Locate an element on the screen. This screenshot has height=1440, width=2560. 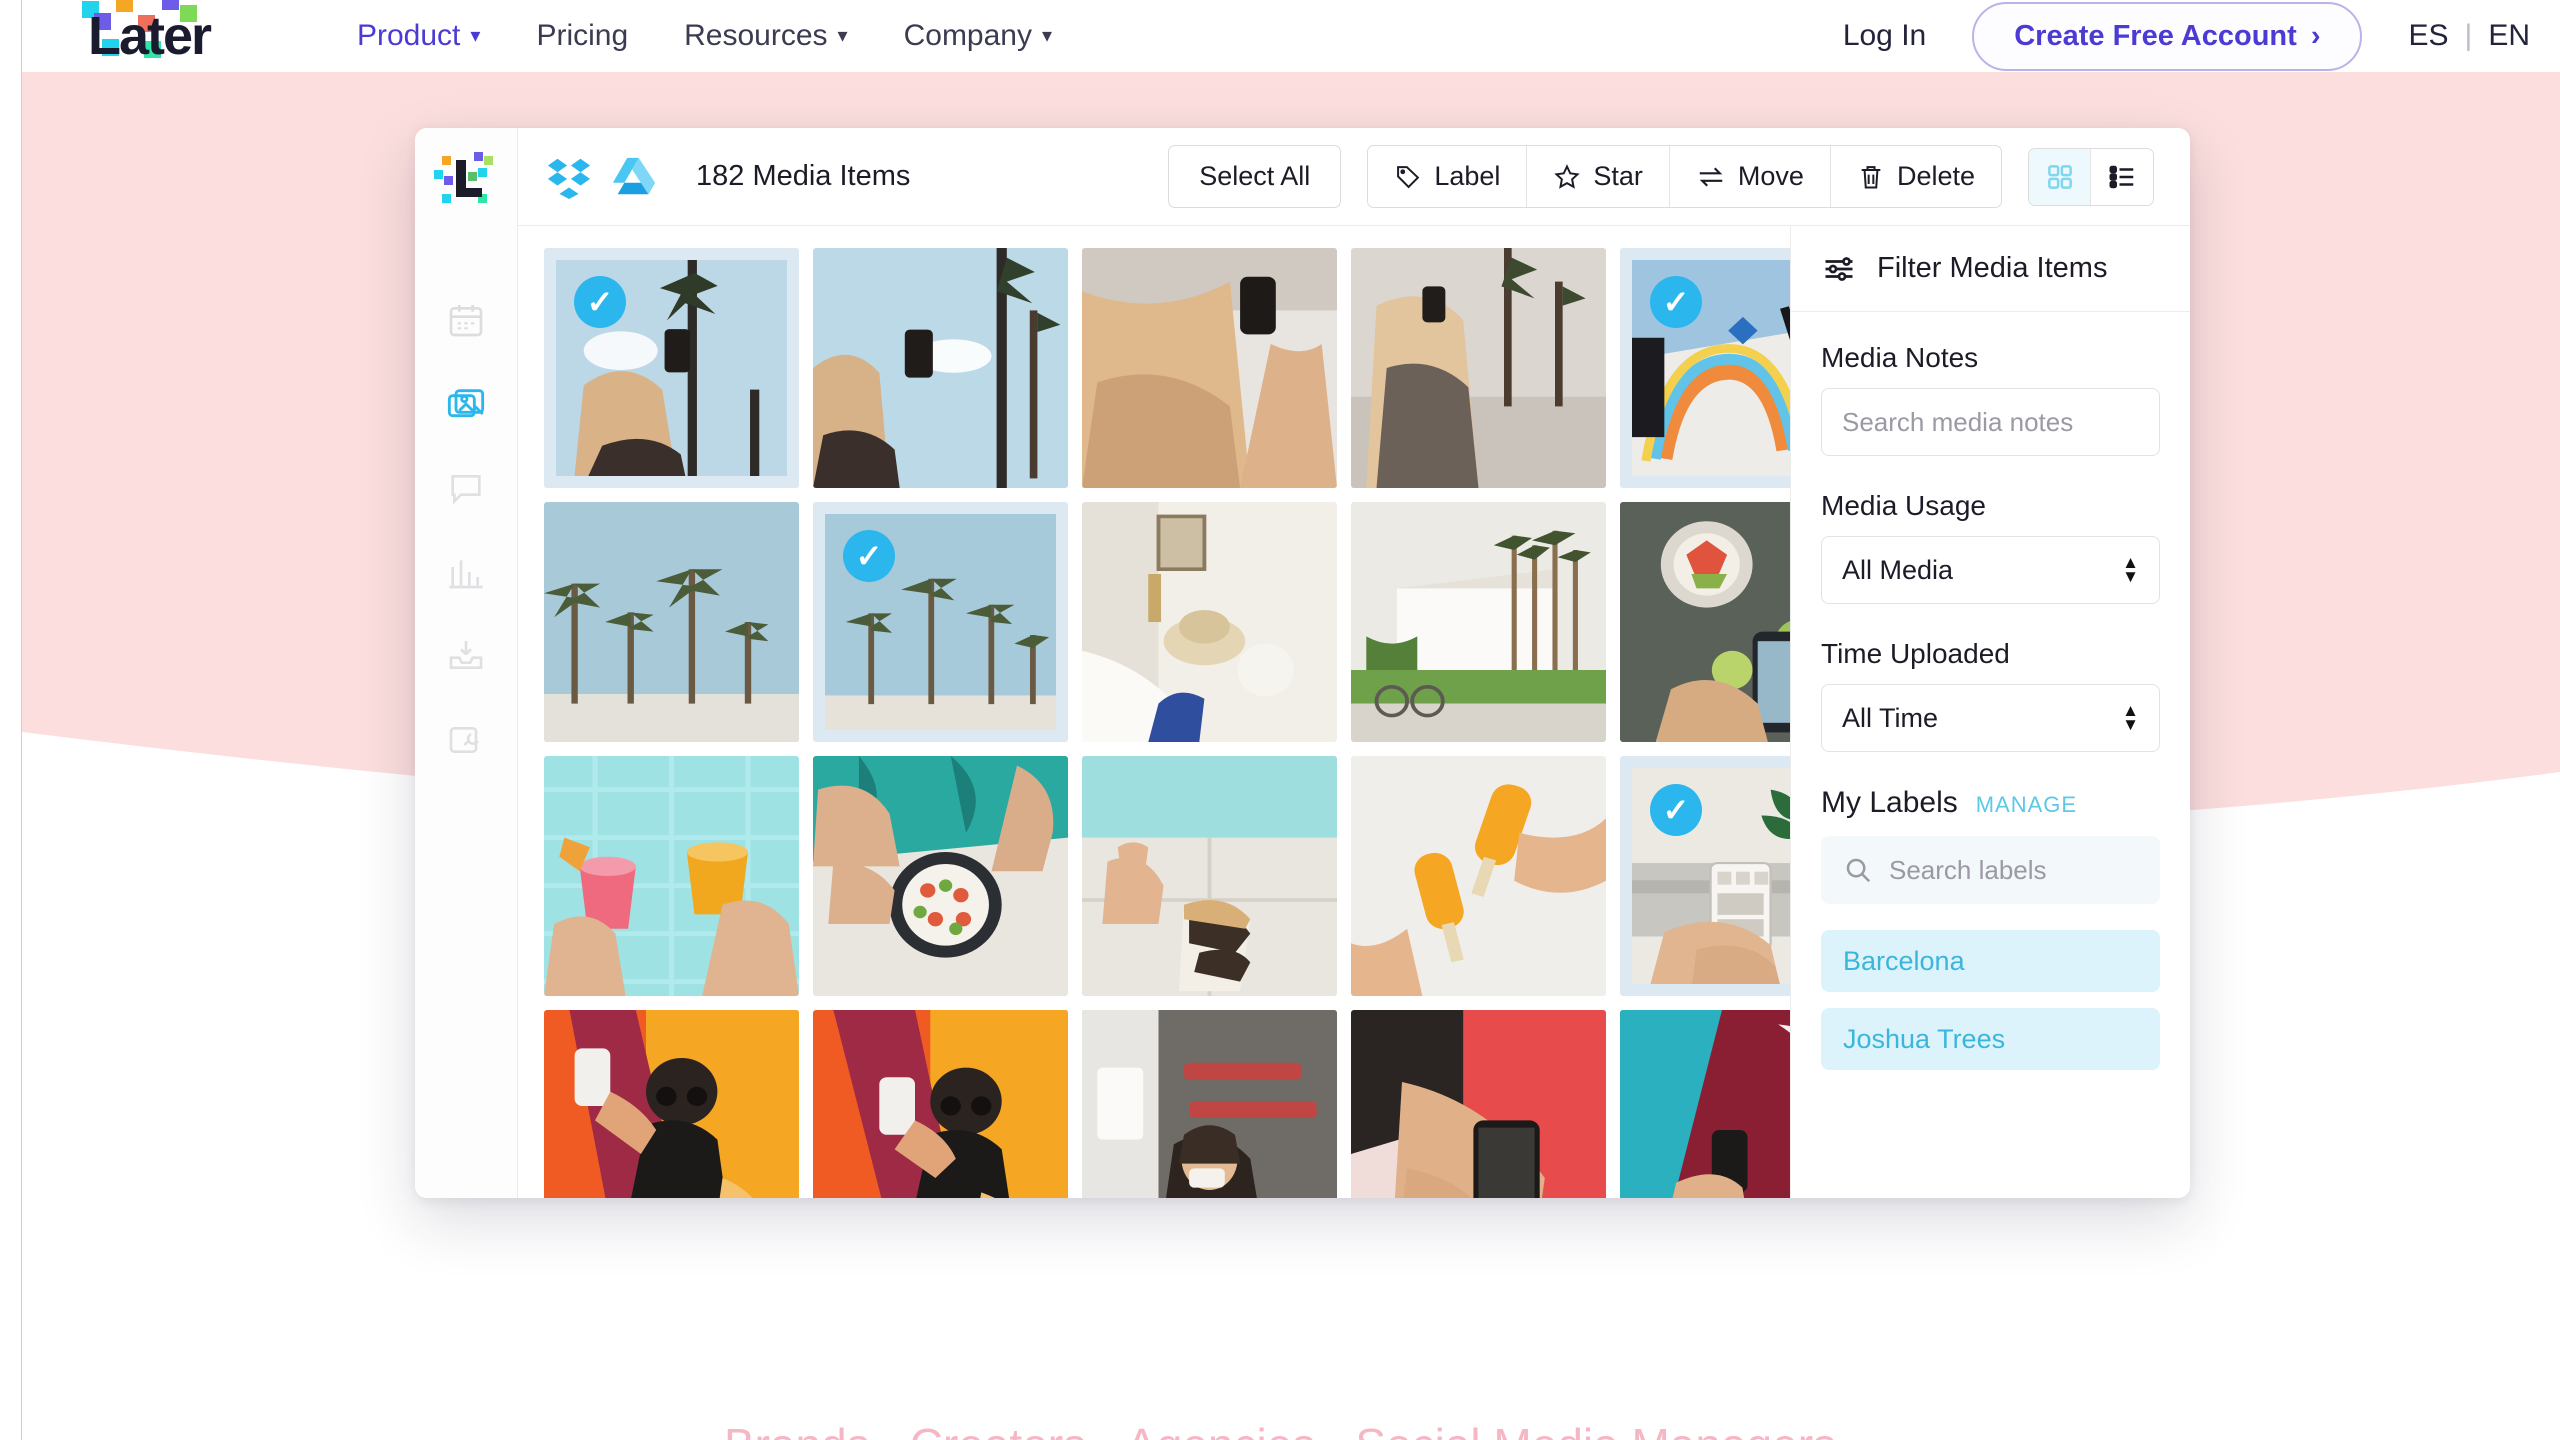
label-chip-barcelona: Barcelona is located at coordinates (1990, 961).